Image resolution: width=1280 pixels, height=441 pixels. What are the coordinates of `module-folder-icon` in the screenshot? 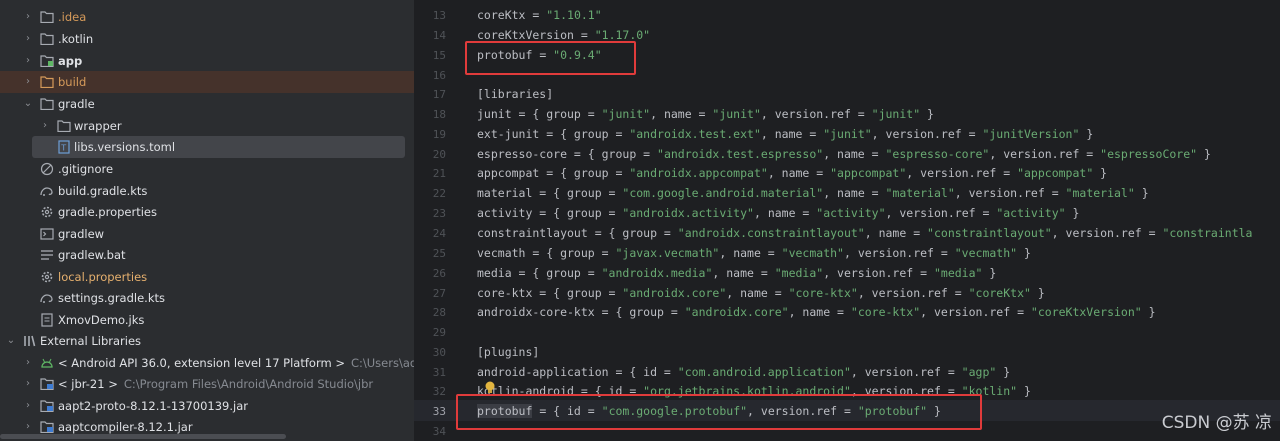 It's located at (47, 61).